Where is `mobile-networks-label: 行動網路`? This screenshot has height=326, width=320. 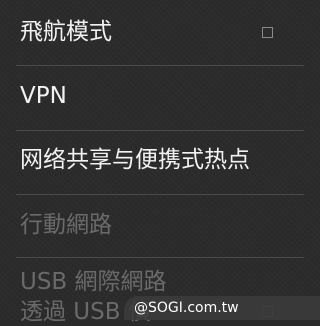 mobile-networks-label: 行動網路 is located at coordinates (66, 225).